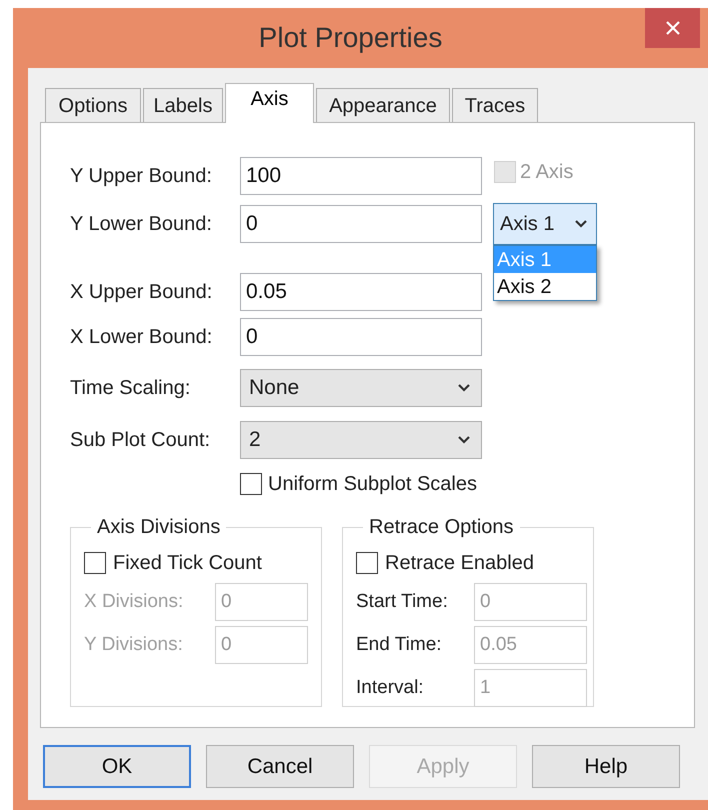 This screenshot has height=810, width=708. What do you see at coordinates (606, 766) in the screenshot?
I see `dialog-button: Help` at bounding box center [606, 766].